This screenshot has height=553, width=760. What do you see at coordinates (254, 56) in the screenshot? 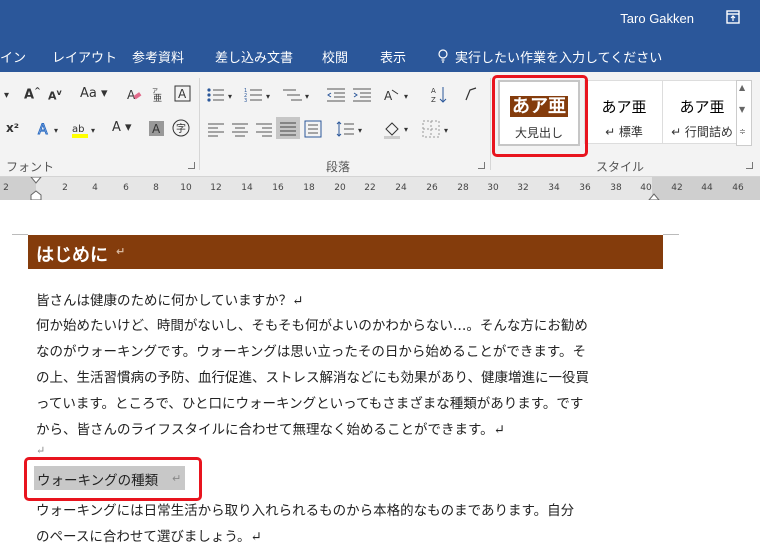
I see `tab-mailings: 差し込み文書` at bounding box center [254, 56].